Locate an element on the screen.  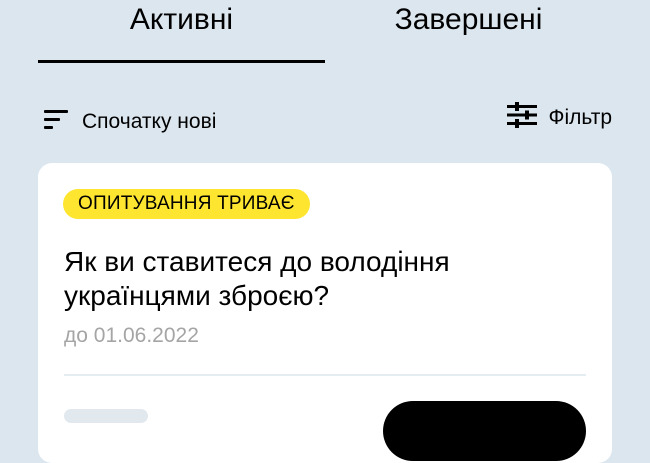
card-divider is located at coordinates (325, 375).